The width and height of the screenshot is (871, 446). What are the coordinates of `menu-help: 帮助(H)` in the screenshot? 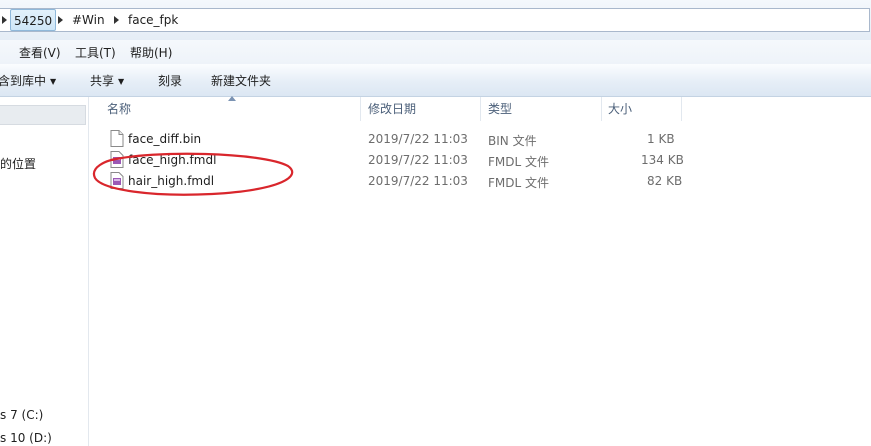 It's located at (151, 52).